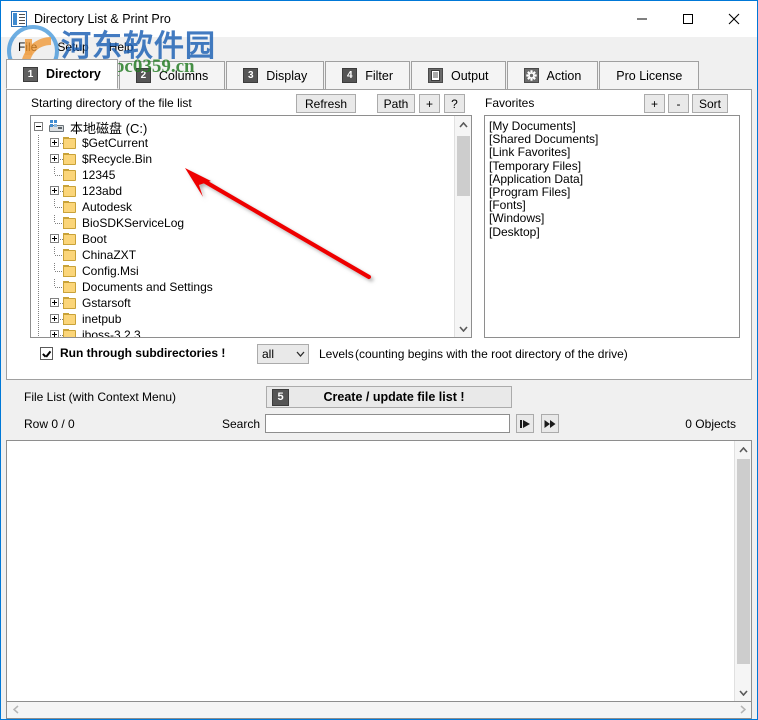  I want to click on file-list-scroll-down-icon, so click(743, 692).